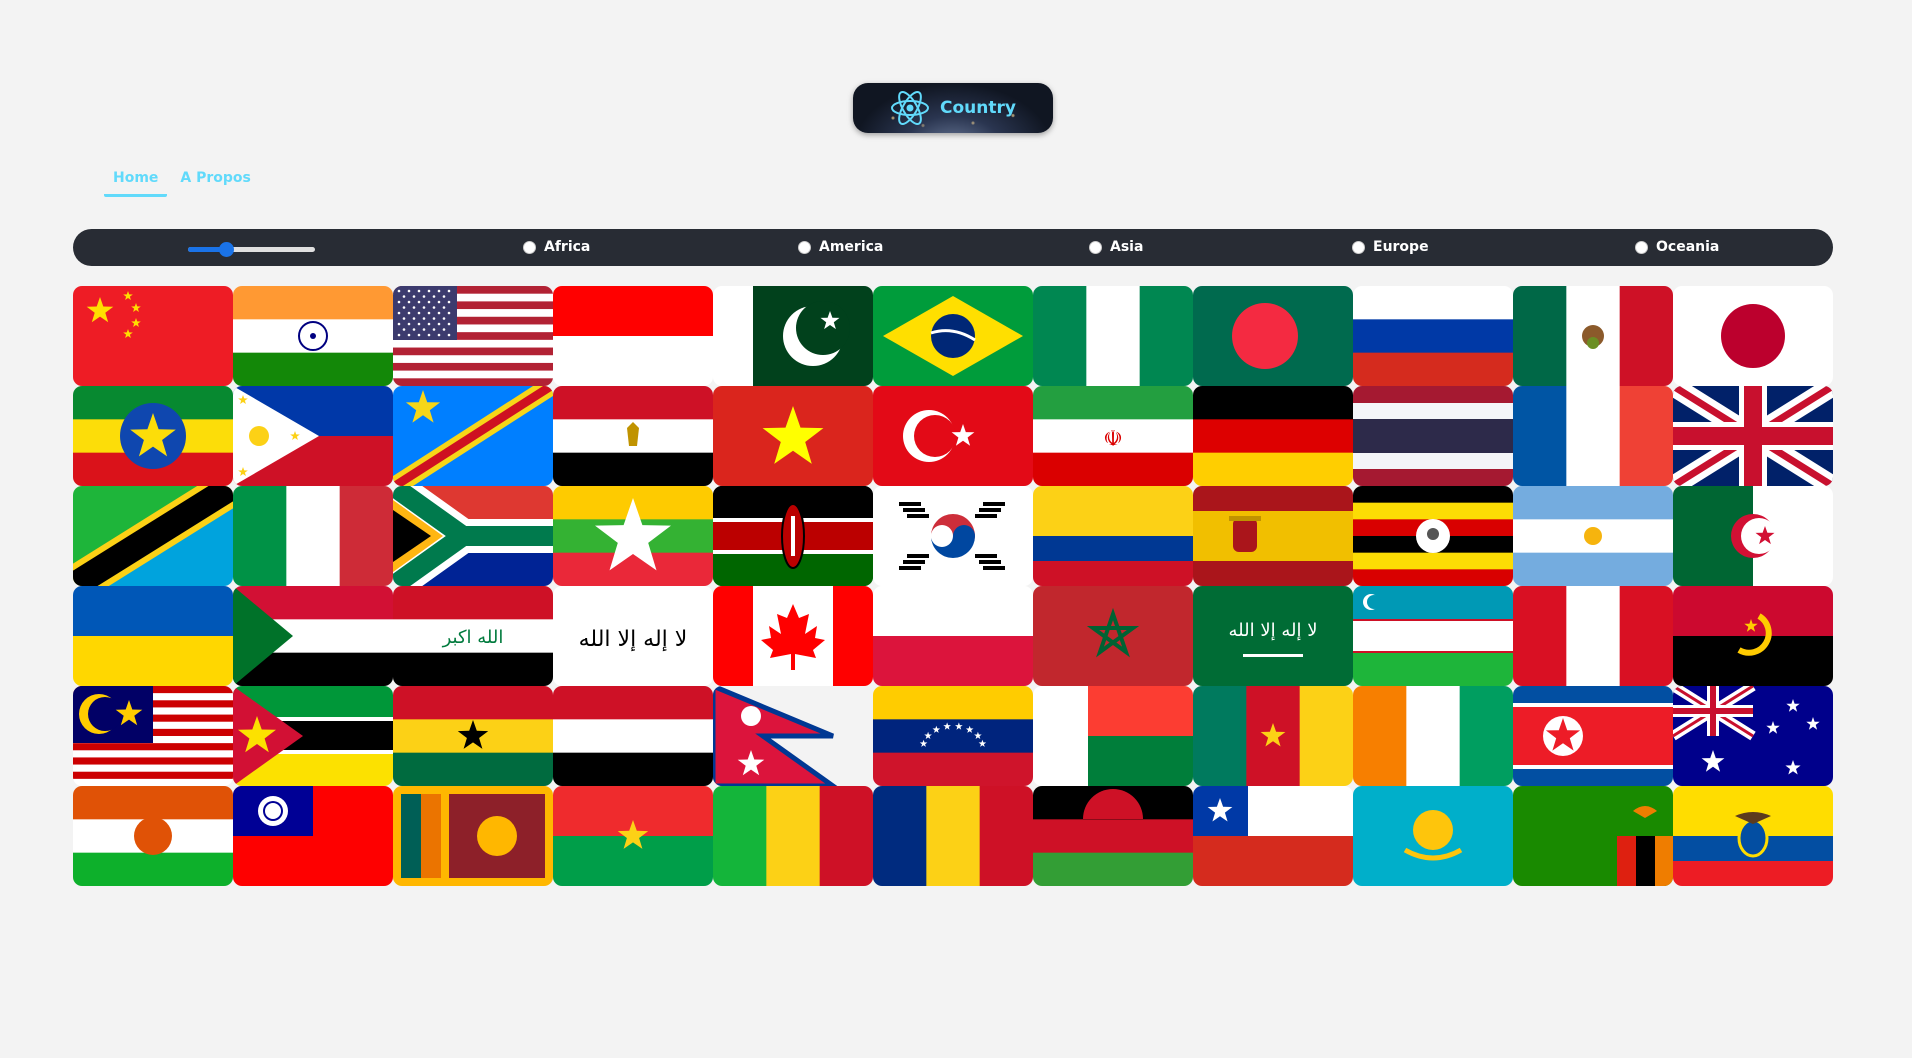 This screenshot has height=1058, width=1912. Describe the element at coordinates (1113, 336) in the screenshot. I see `nigeria-flag-icon` at that location.